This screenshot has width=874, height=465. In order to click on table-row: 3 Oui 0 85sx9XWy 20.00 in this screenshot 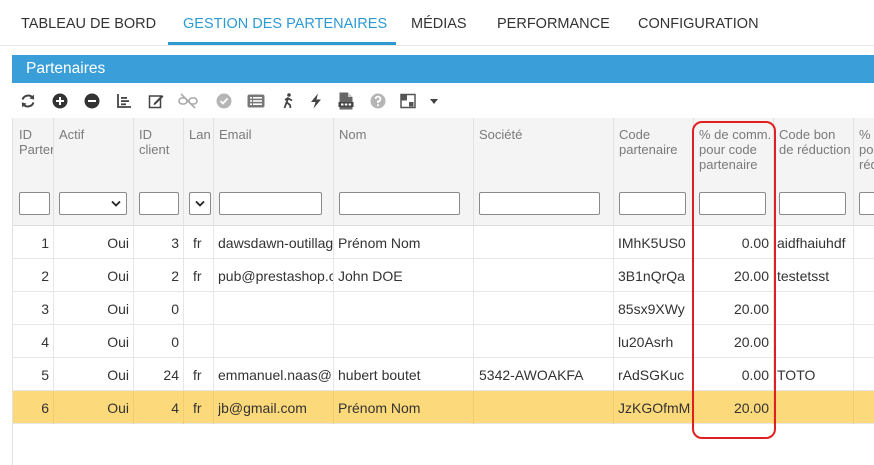, I will do `click(443, 308)`.